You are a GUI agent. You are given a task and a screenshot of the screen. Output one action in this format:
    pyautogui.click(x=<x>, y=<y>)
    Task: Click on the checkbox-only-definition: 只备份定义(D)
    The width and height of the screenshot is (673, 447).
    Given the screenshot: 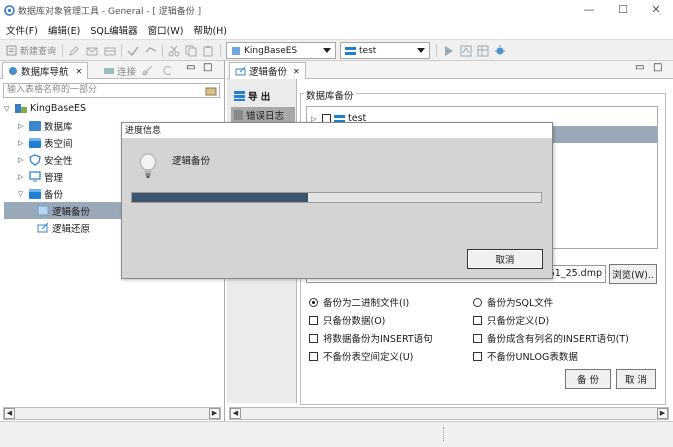 What is the action you would take?
    pyautogui.click(x=511, y=320)
    